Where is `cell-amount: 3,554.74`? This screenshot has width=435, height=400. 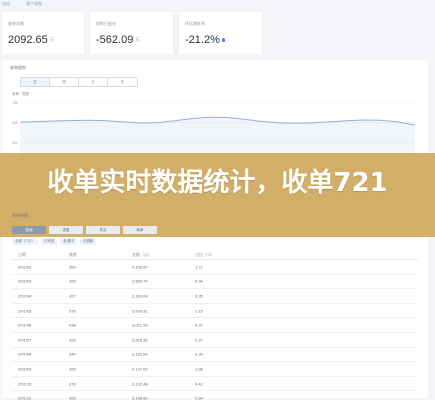 cell-amount: 3,554.74 is located at coordinates (140, 281).